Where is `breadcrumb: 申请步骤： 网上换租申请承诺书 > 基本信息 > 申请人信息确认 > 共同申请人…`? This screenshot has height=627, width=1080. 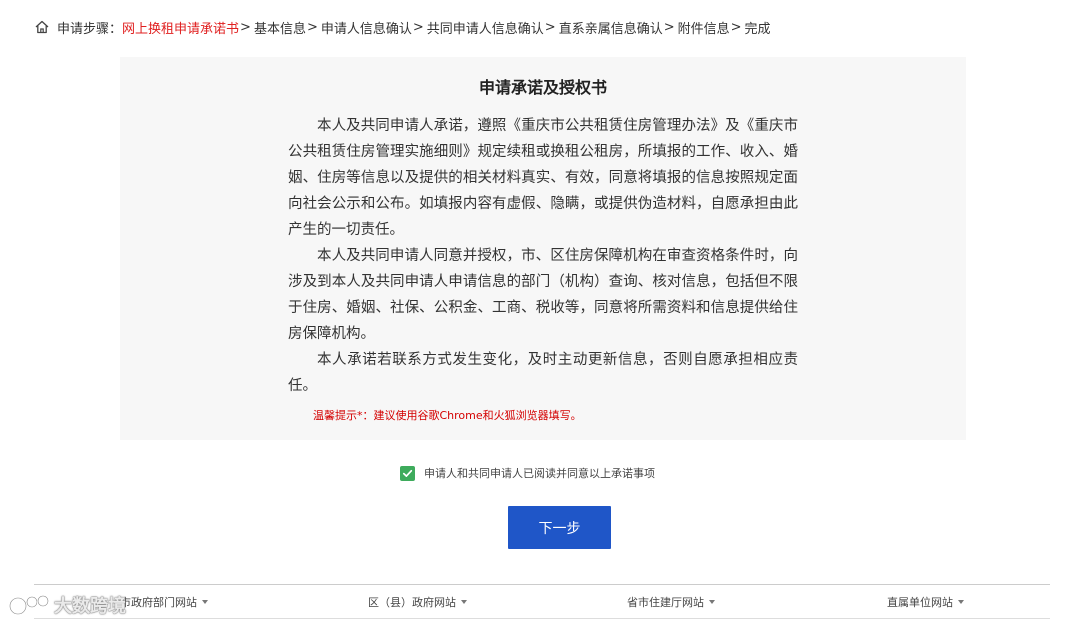
breadcrumb: 申请步骤： 网上换租申请承诺书 > 基本信息 > 申请人信息确认 > 共同申请人… is located at coordinates (402, 27).